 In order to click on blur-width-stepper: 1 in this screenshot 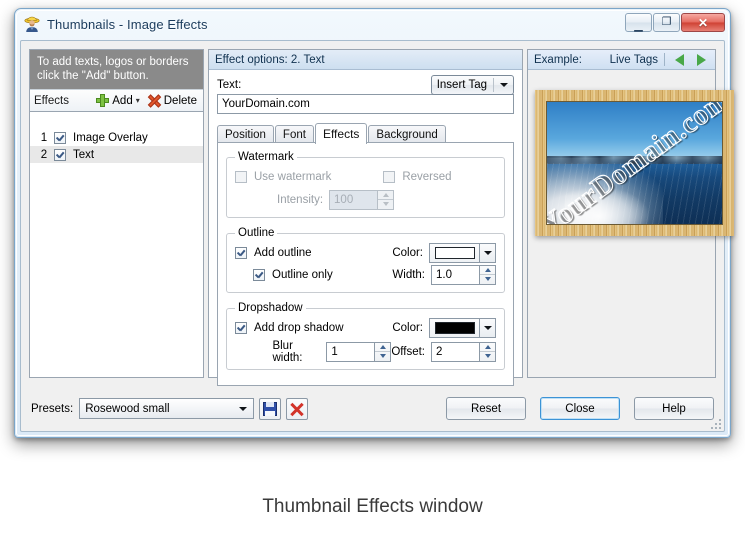, I will do `click(359, 351)`.